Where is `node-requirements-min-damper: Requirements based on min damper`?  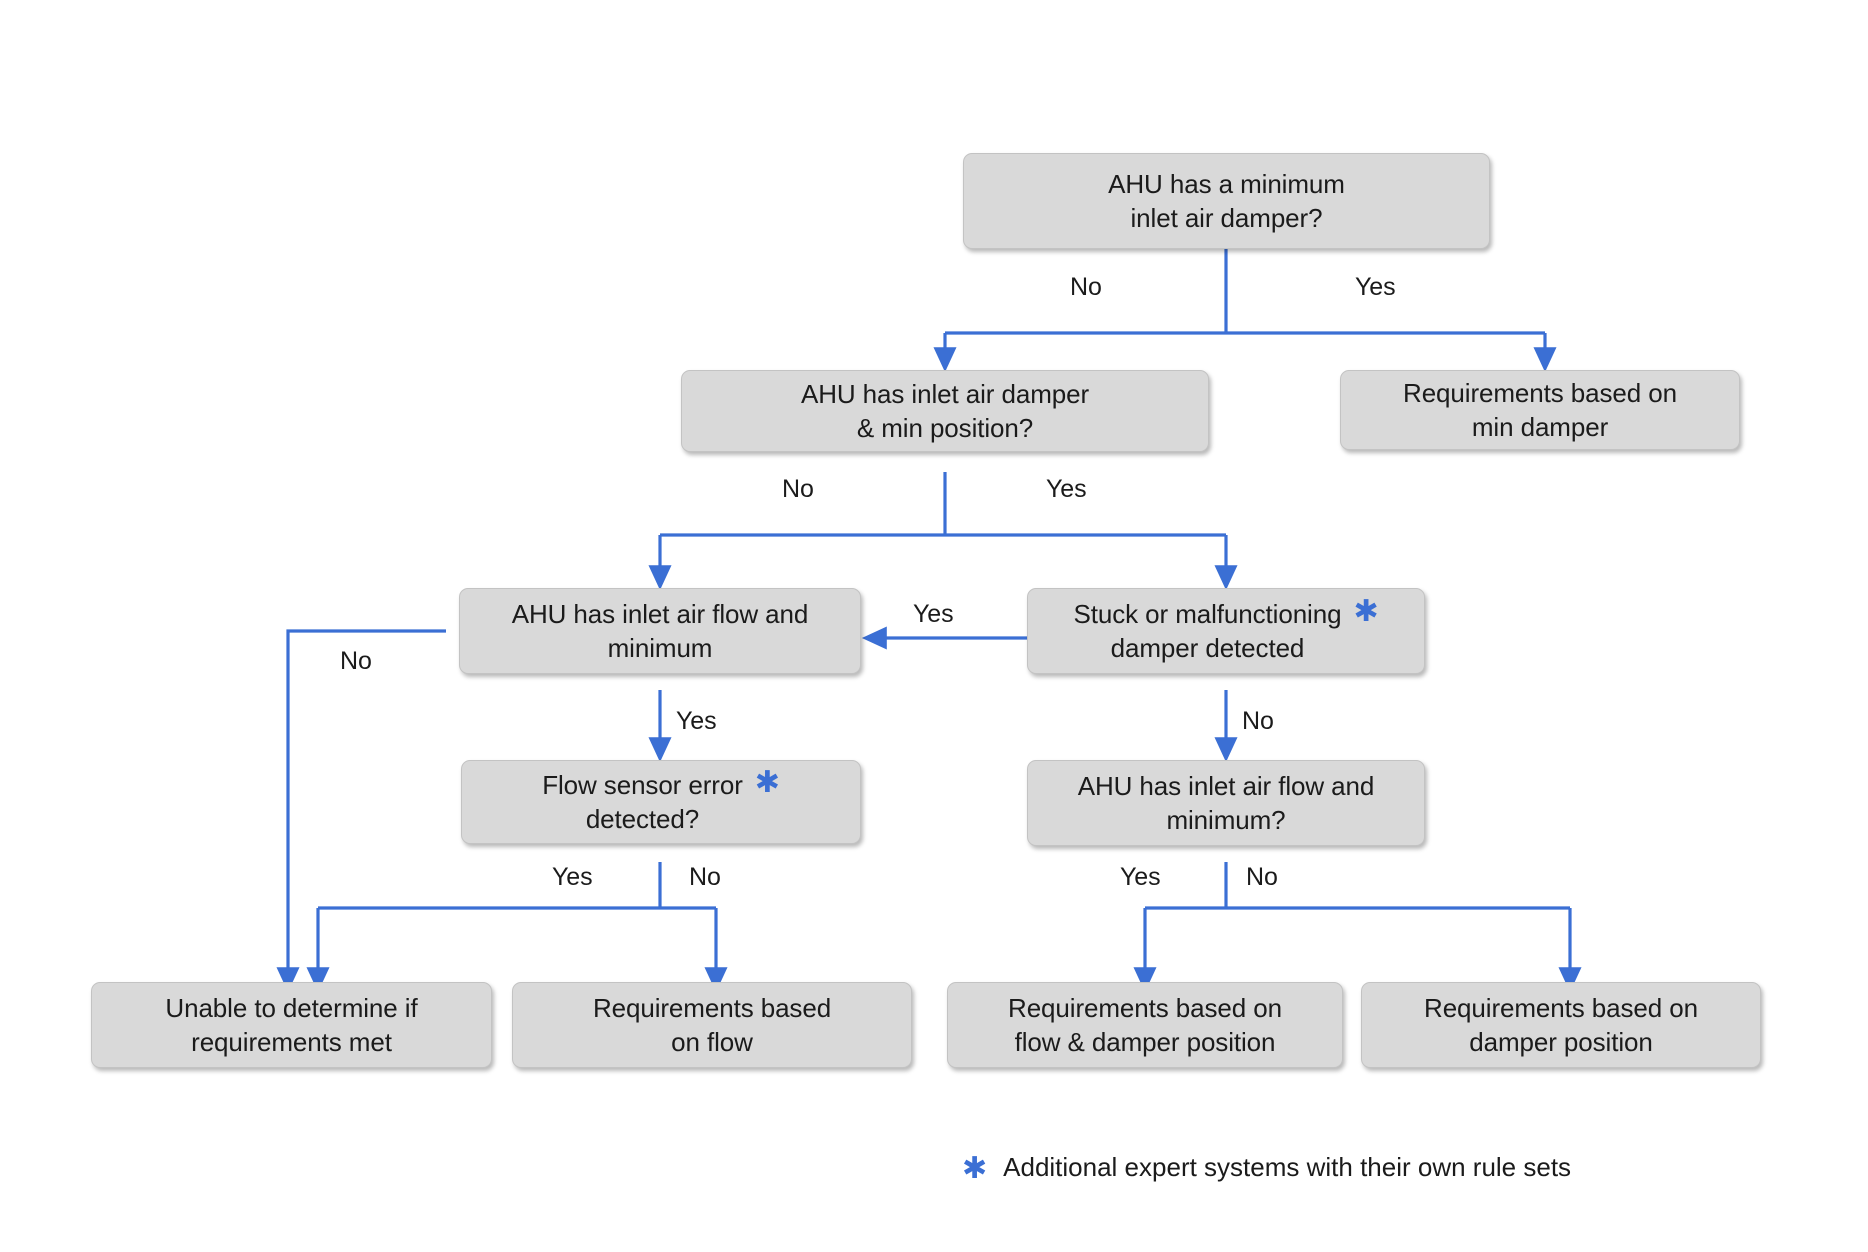
node-requirements-min-damper: Requirements based on min damper is located at coordinates (1540, 410).